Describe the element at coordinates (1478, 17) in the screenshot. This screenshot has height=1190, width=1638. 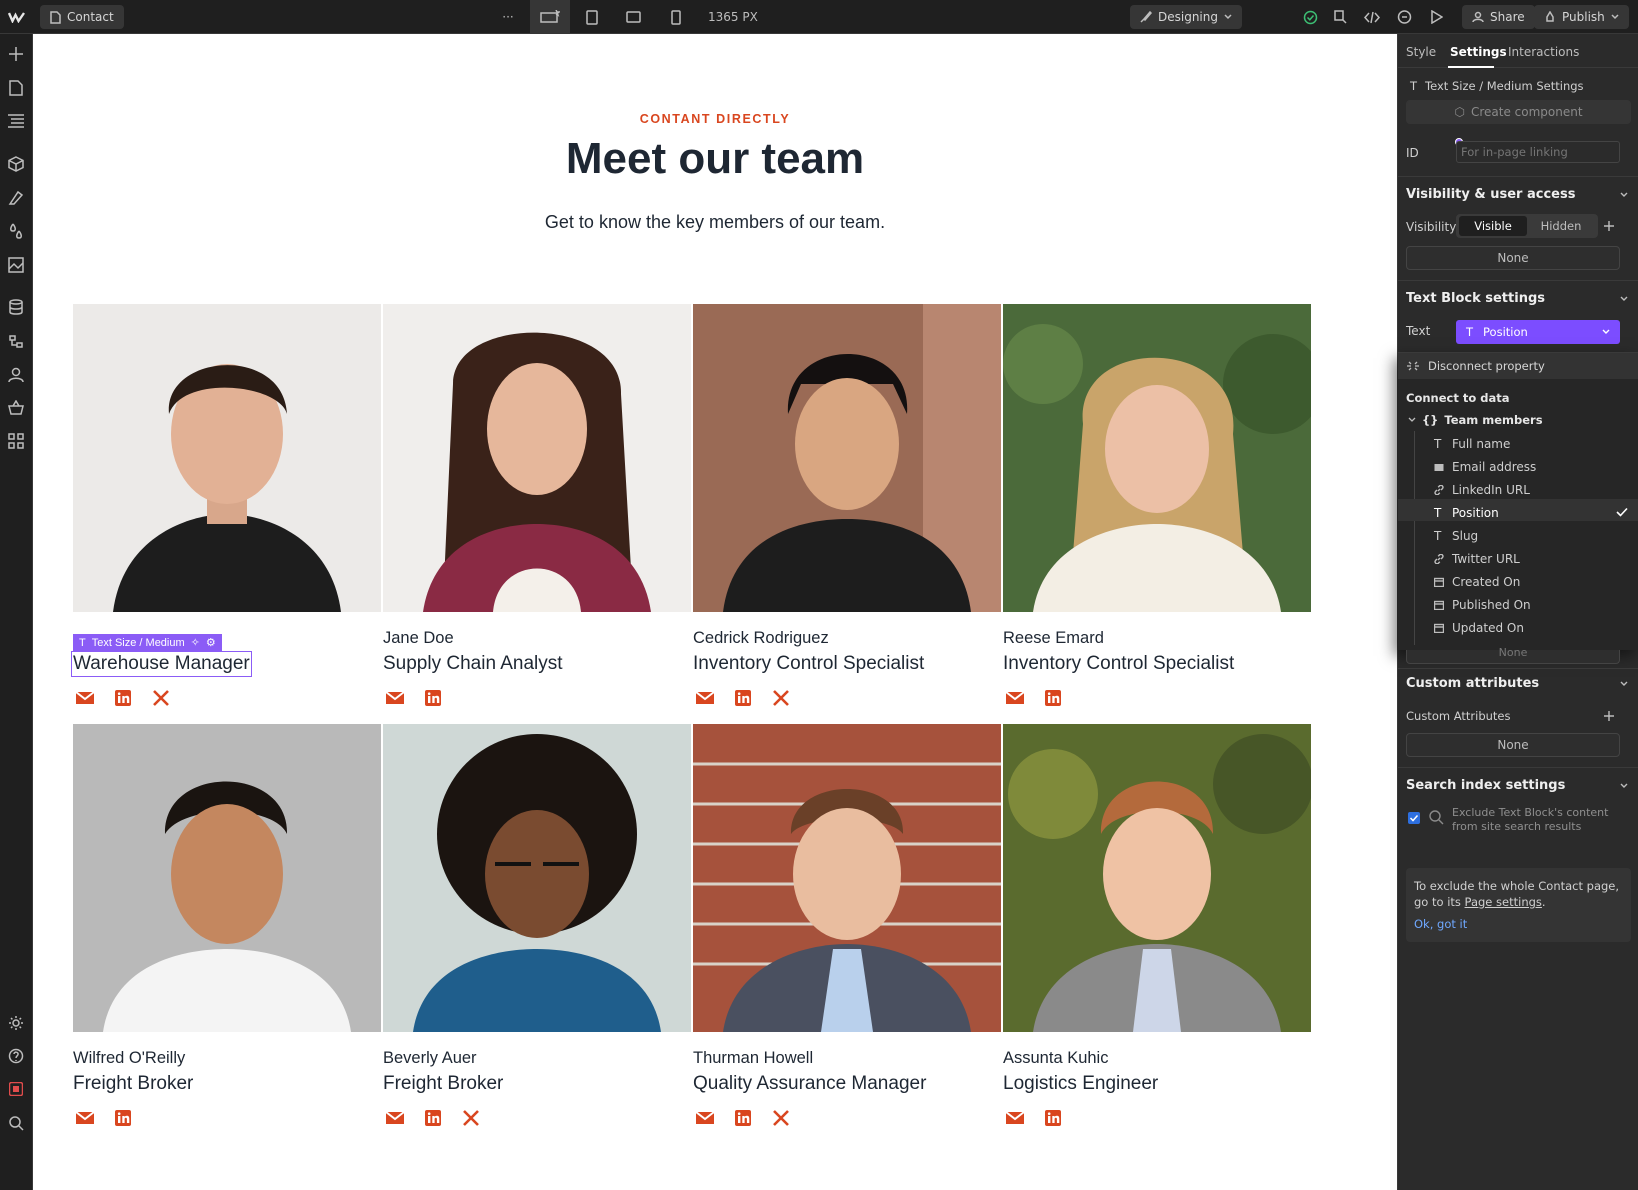
I see `user-icon` at that location.